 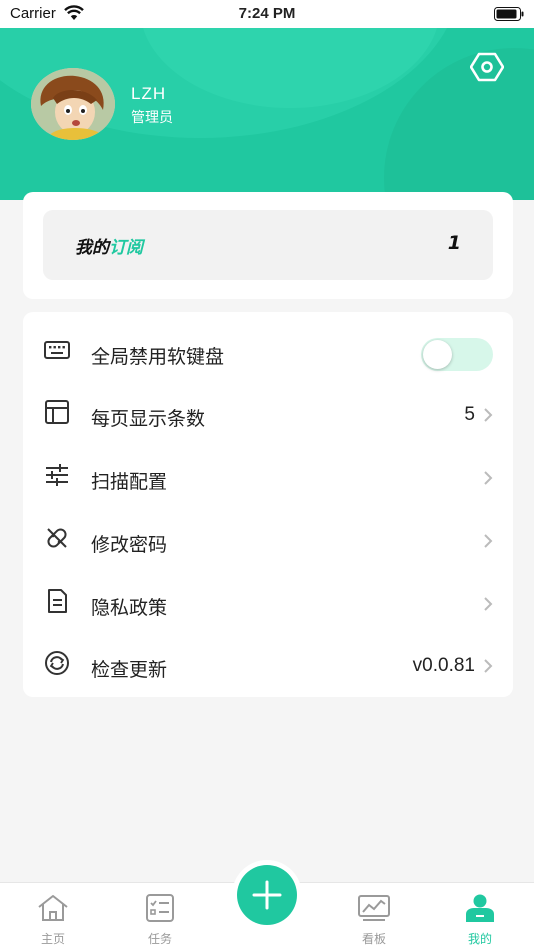 What do you see at coordinates (469, 414) in the screenshot?
I see `page-size-value: 5` at bounding box center [469, 414].